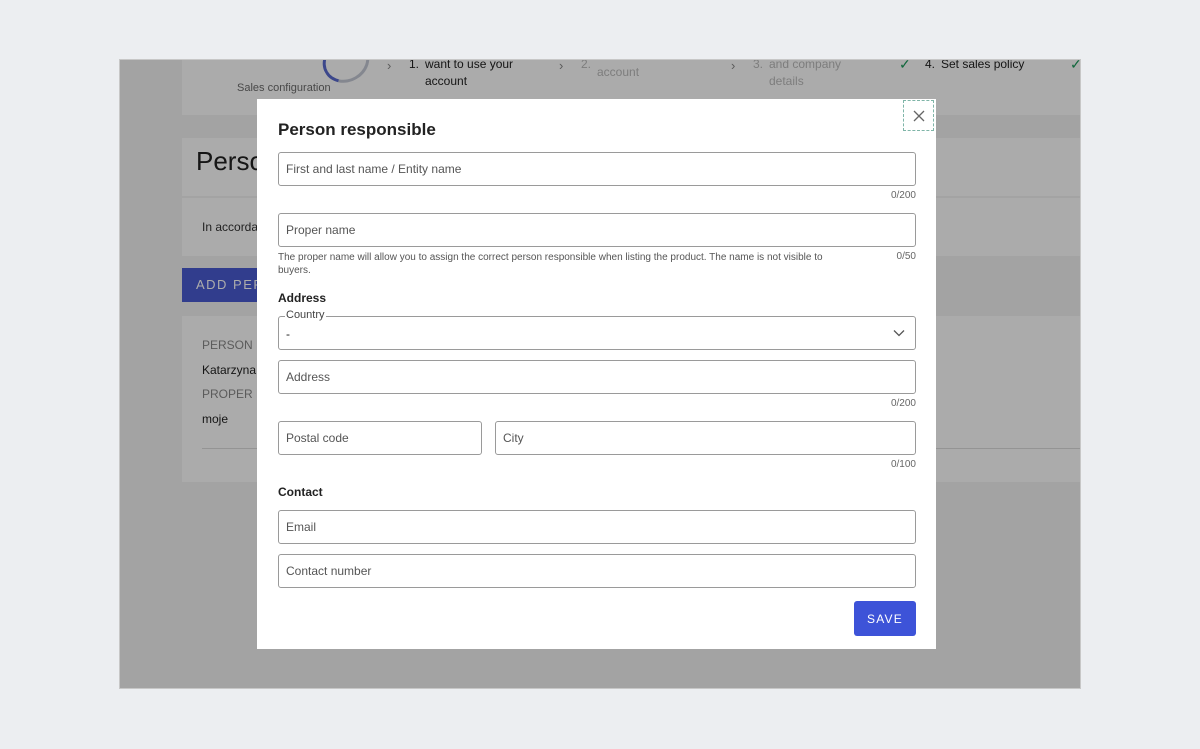 The width and height of the screenshot is (1200, 749). Describe the element at coordinates (885, 618) in the screenshot. I see `save-button: SAVE` at that location.